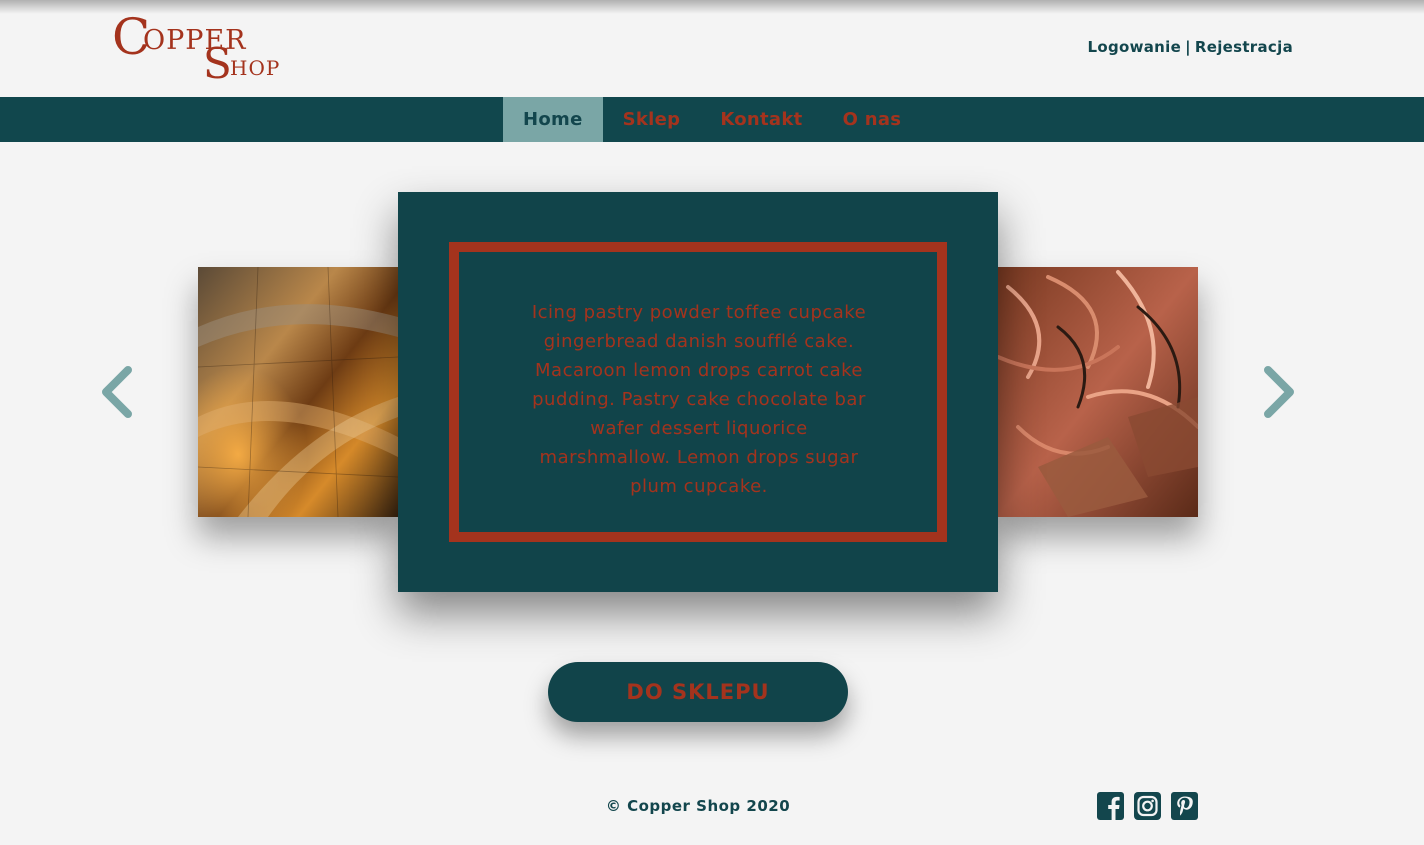  What do you see at coordinates (1184, 806) in the screenshot?
I see `pinterest-icon` at bounding box center [1184, 806].